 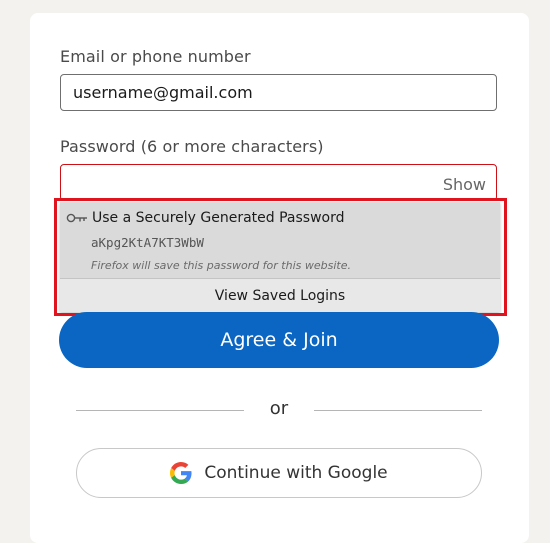 What do you see at coordinates (280, 295) in the screenshot?
I see `view-saved-logins-button: View Saved Logins` at bounding box center [280, 295].